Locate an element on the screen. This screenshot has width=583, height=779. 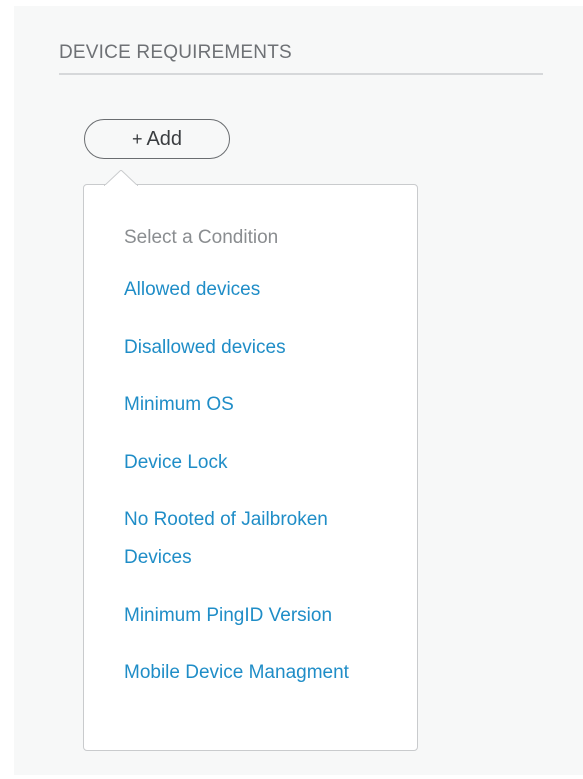
section-divider is located at coordinates (301, 74).